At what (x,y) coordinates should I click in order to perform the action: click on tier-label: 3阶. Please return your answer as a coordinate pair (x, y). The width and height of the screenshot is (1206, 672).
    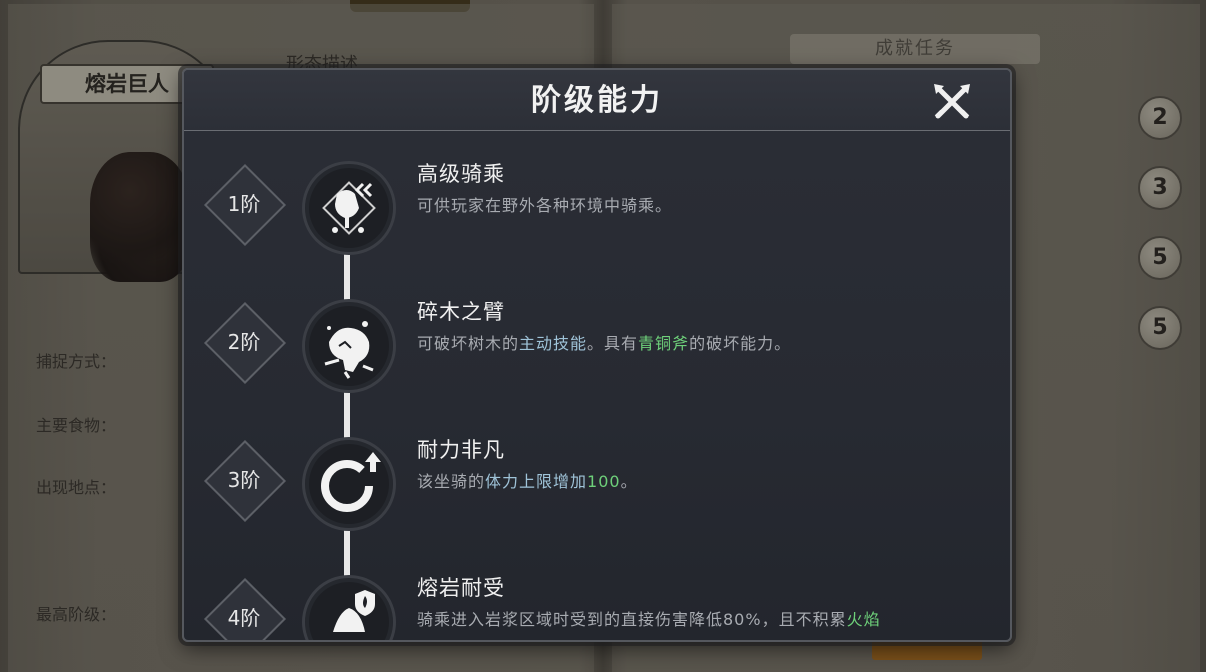
    Looking at the image, I should click on (244, 480).